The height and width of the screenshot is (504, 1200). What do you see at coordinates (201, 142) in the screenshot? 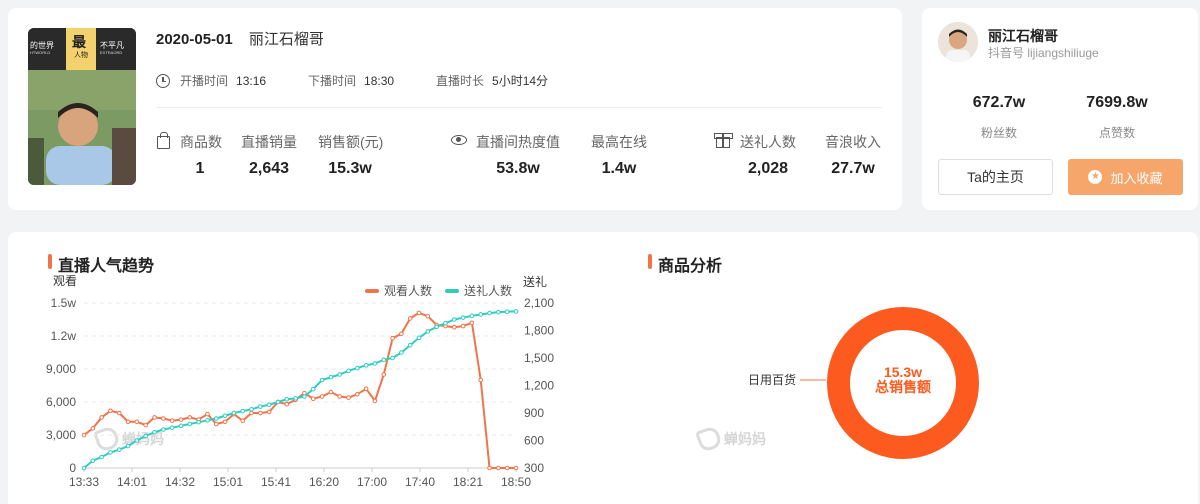
I see `stat-label-product-count: 商品数` at bounding box center [201, 142].